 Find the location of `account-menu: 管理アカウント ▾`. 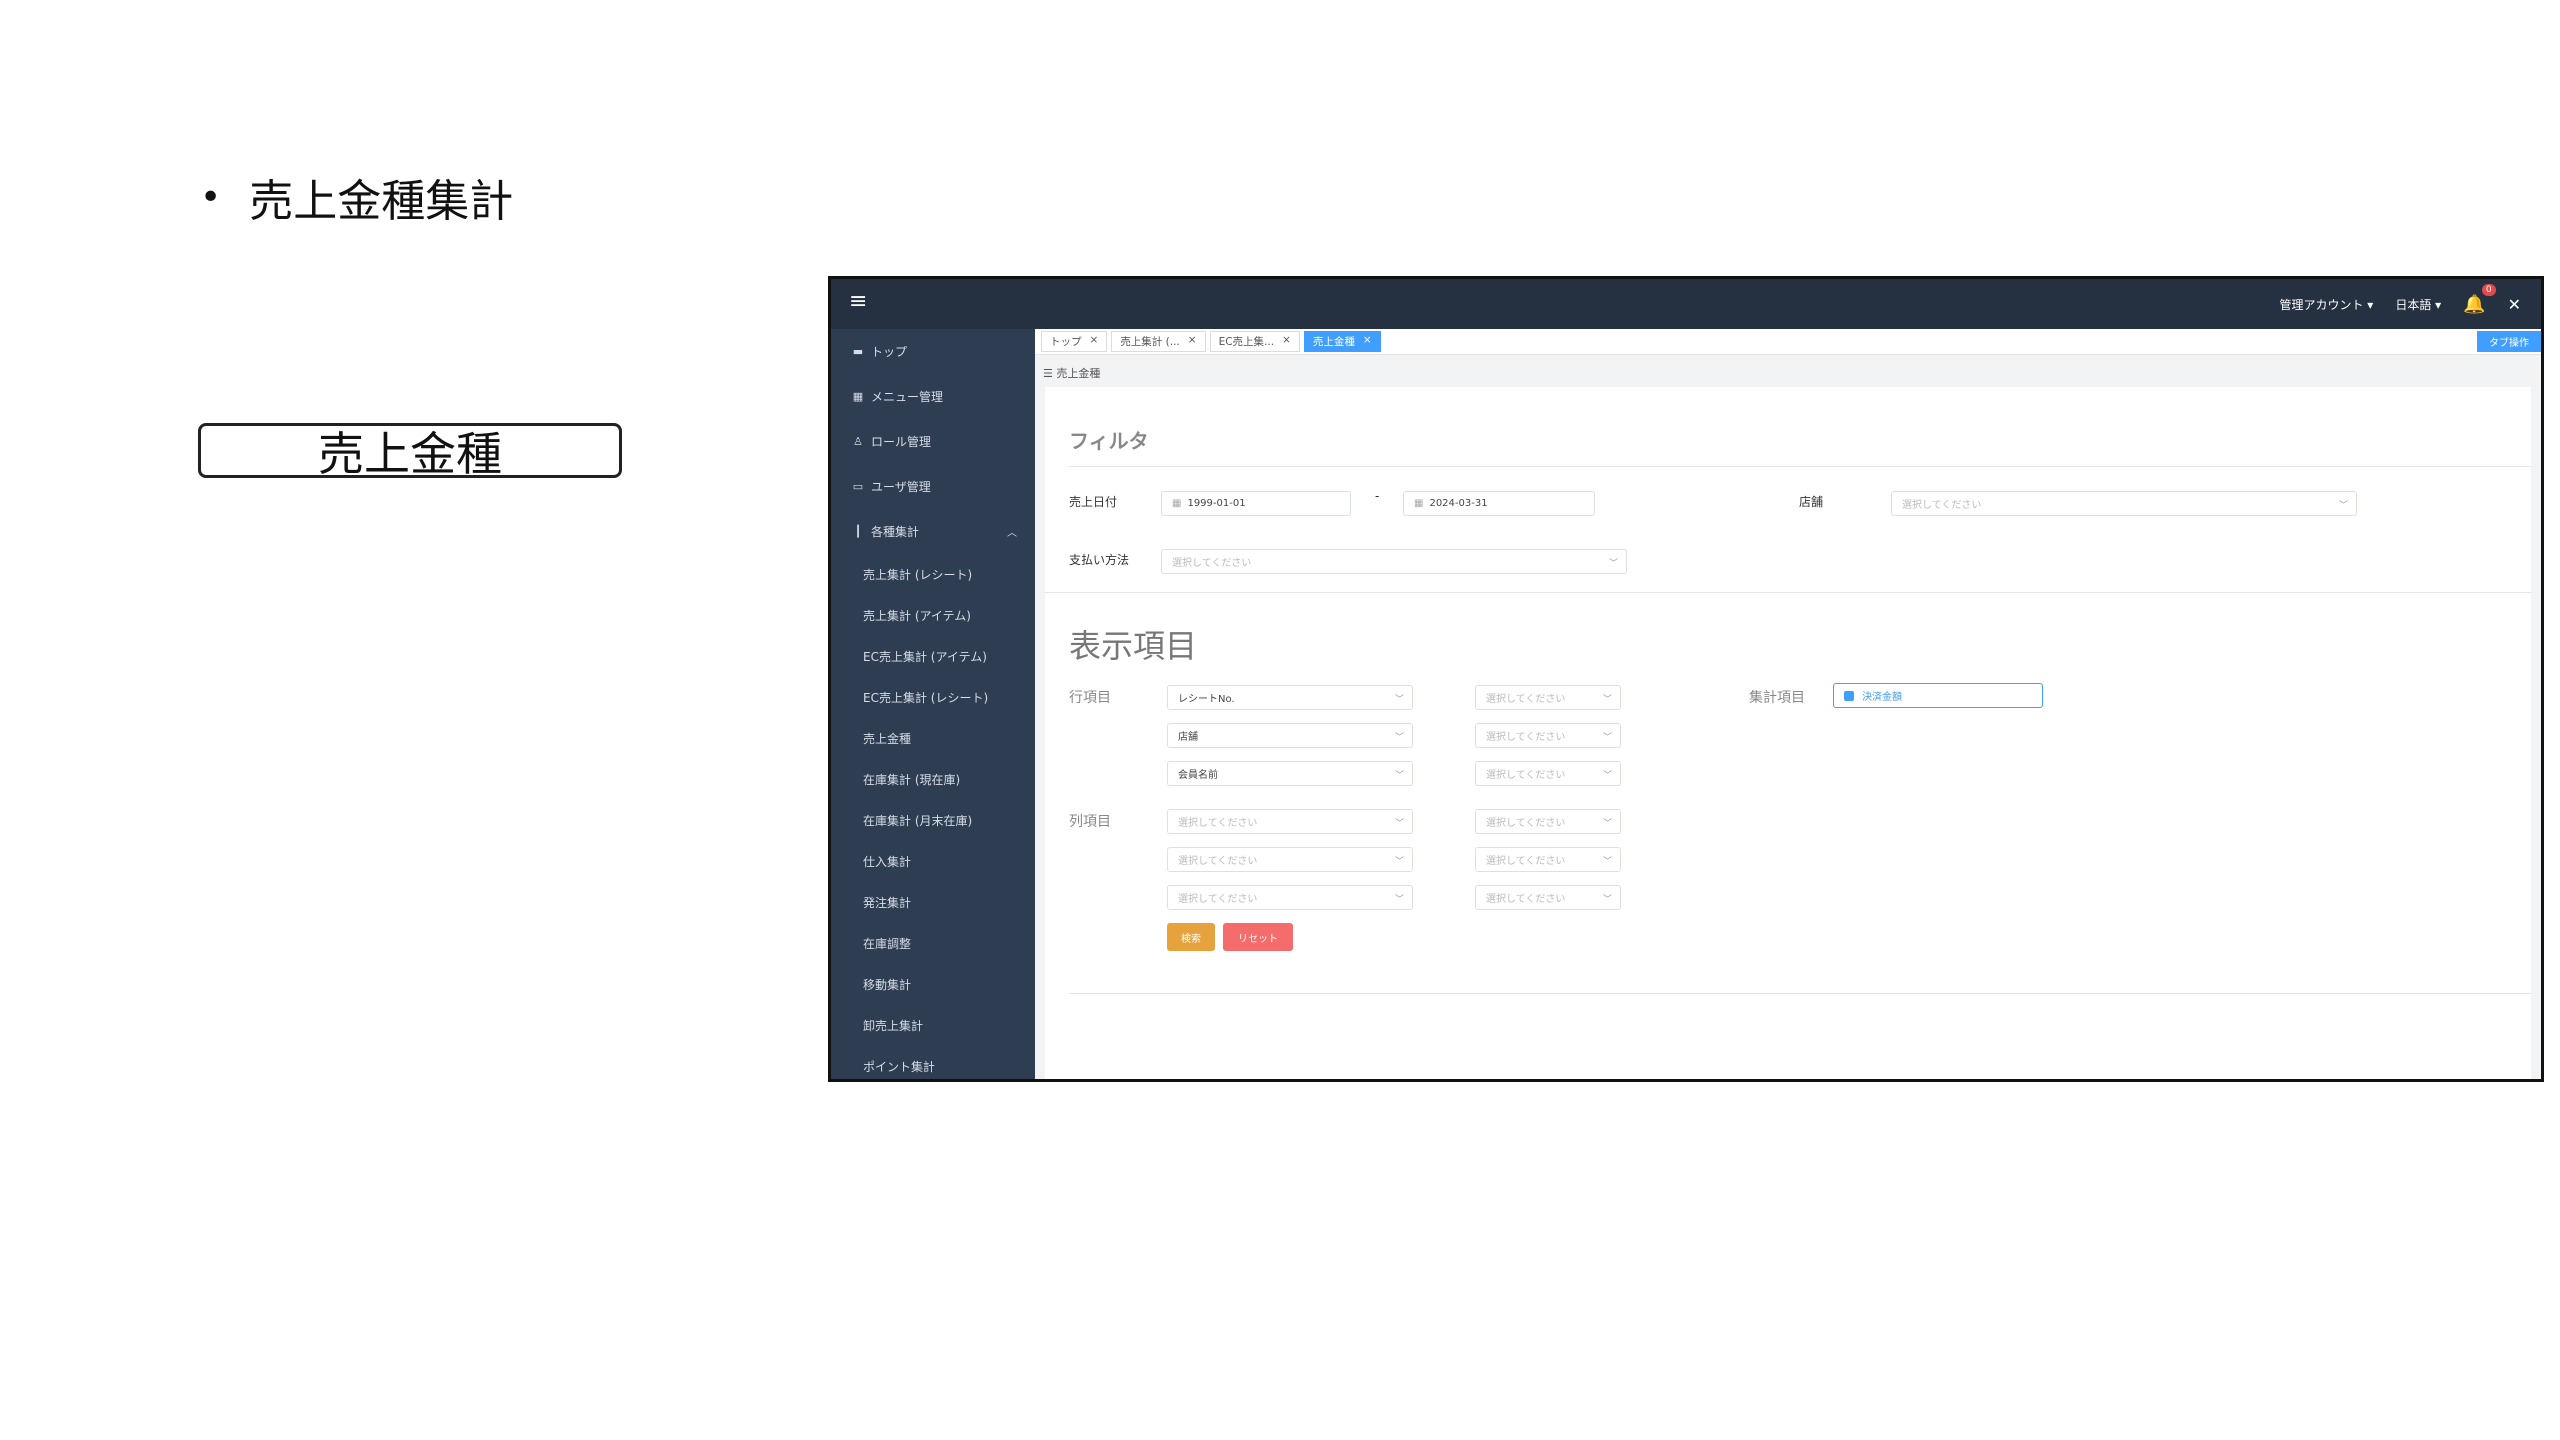

account-menu: 管理アカウント ▾ is located at coordinates (2326, 304).